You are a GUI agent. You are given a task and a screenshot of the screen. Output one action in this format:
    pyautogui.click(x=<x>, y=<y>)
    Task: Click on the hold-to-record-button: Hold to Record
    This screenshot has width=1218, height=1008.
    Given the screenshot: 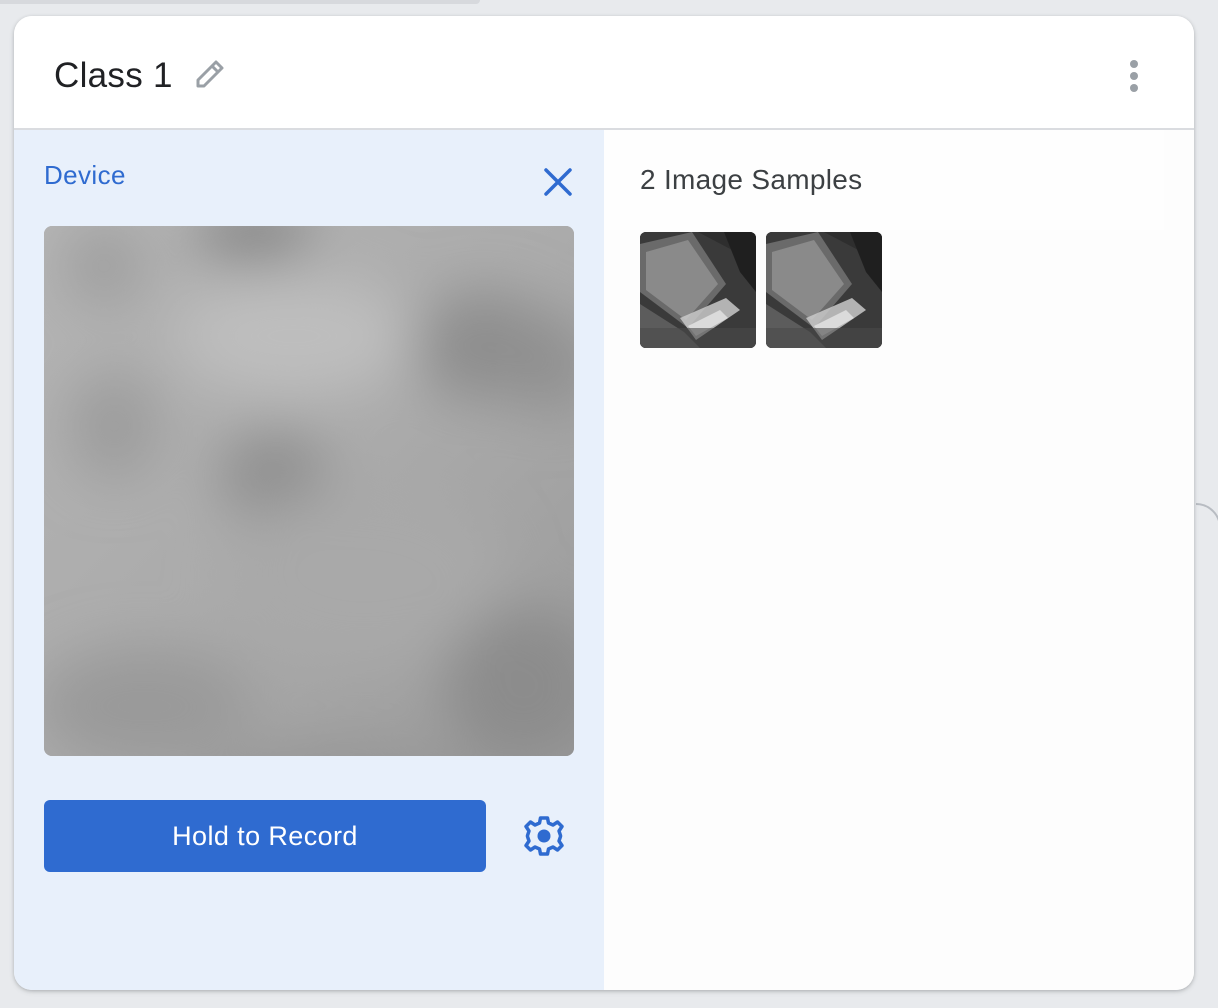 What is the action you would take?
    pyautogui.click(x=265, y=836)
    